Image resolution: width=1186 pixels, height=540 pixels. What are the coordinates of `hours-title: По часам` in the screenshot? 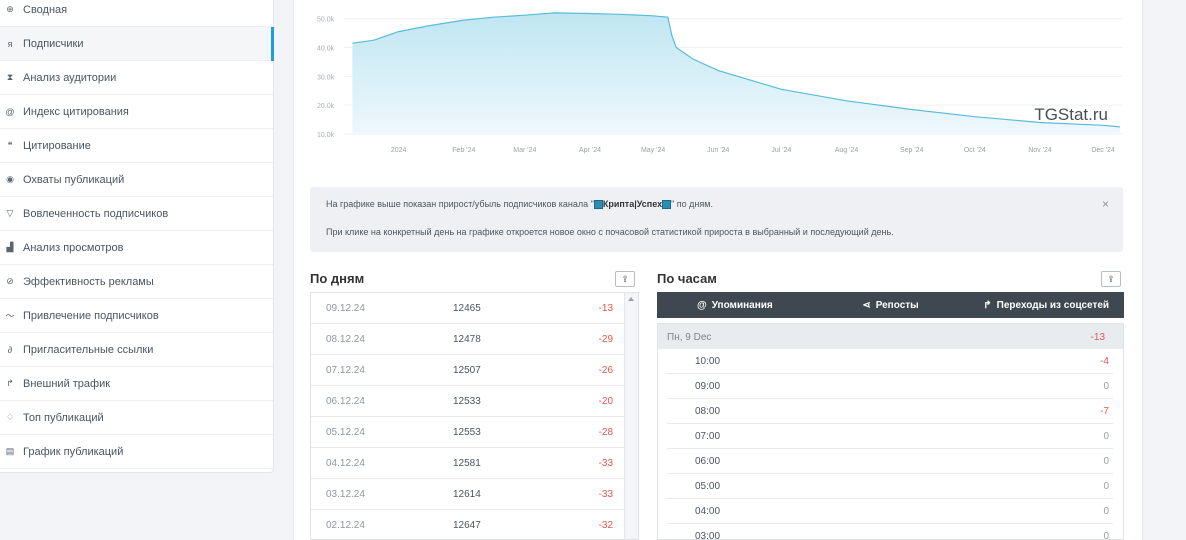 It's located at (687, 278).